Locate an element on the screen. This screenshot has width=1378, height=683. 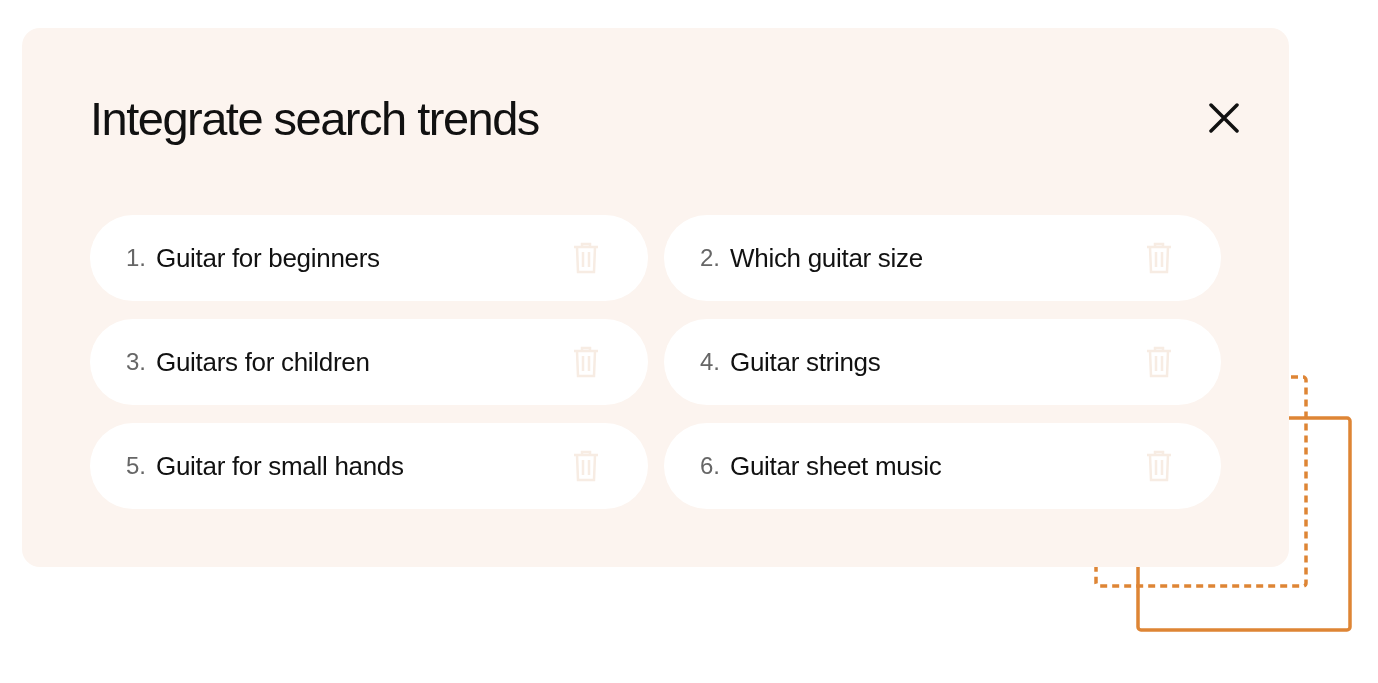
trend-label: Guitar strings is located at coordinates (806, 362).